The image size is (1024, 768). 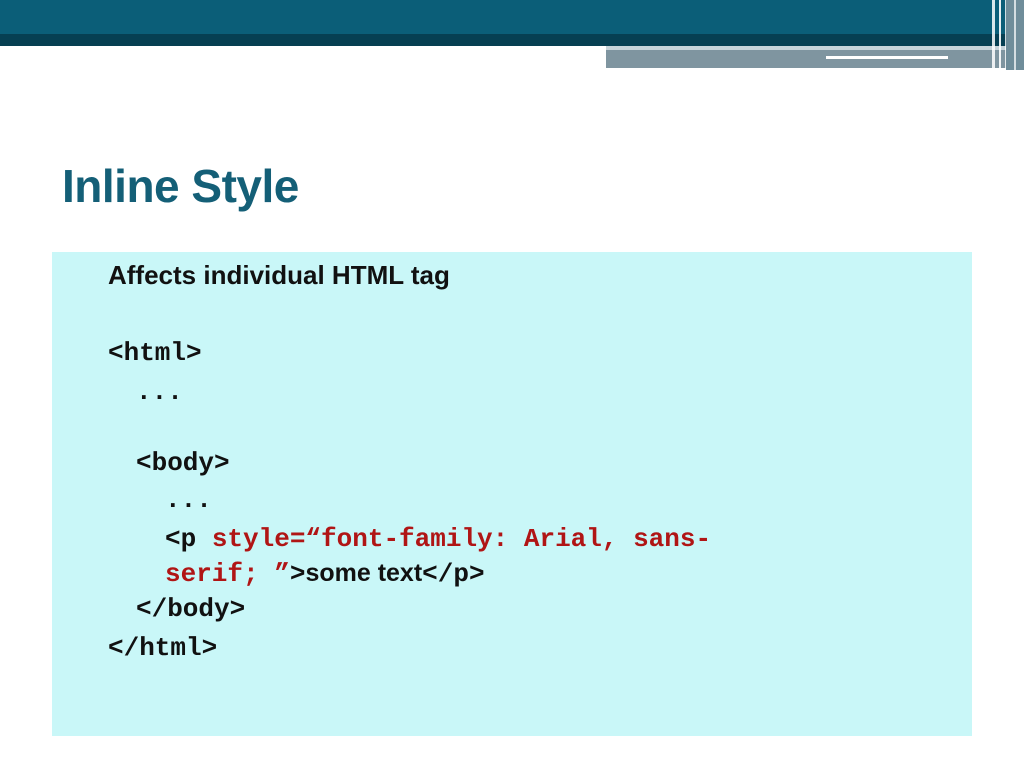 I want to click on code-p-text: some text, so click(x=364, y=573).